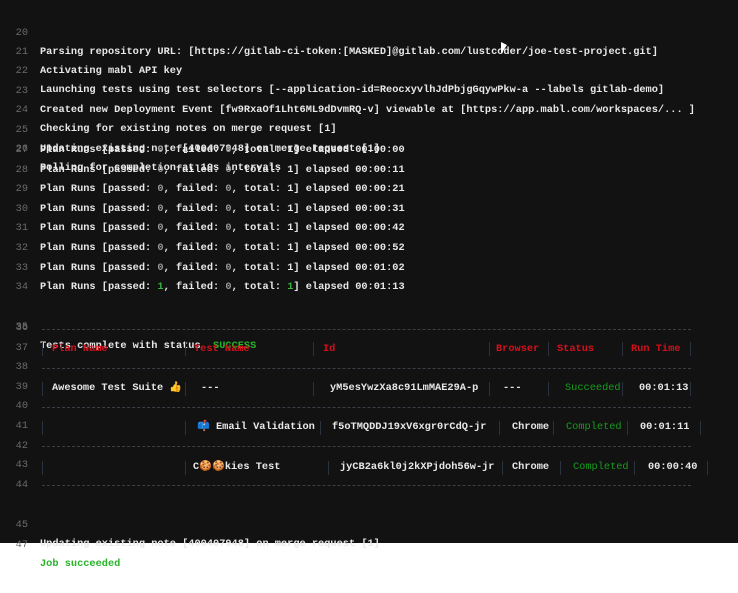 Image resolution: width=738 pixels, height=593 pixels. Describe the element at coordinates (21, 426) in the screenshot. I see `line-number: 41` at that location.